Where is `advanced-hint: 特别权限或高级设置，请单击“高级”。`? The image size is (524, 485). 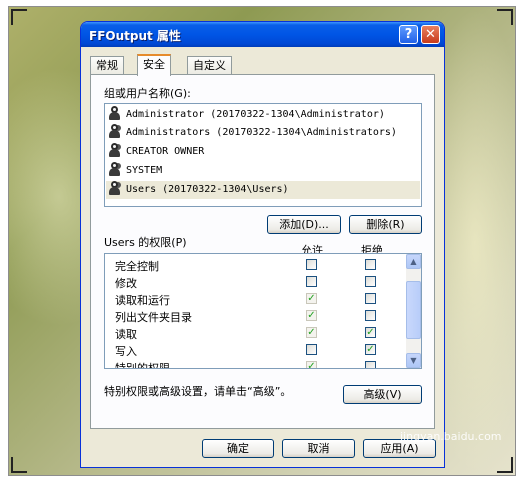 advanced-hint: 特别权限或高级设置，请单击“高级”。 is located at coordinates (198, 391).